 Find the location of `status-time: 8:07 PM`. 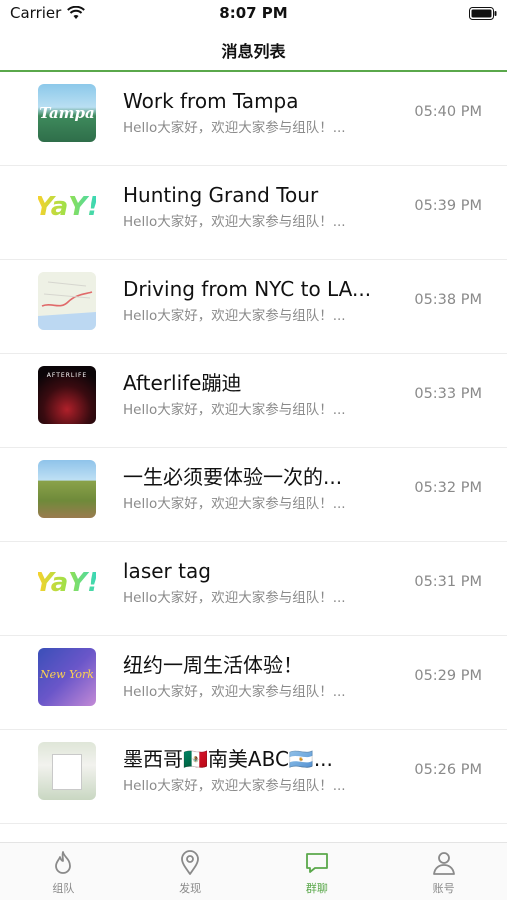

status-time: 8:07 PM is located at coordinates (253, 13).